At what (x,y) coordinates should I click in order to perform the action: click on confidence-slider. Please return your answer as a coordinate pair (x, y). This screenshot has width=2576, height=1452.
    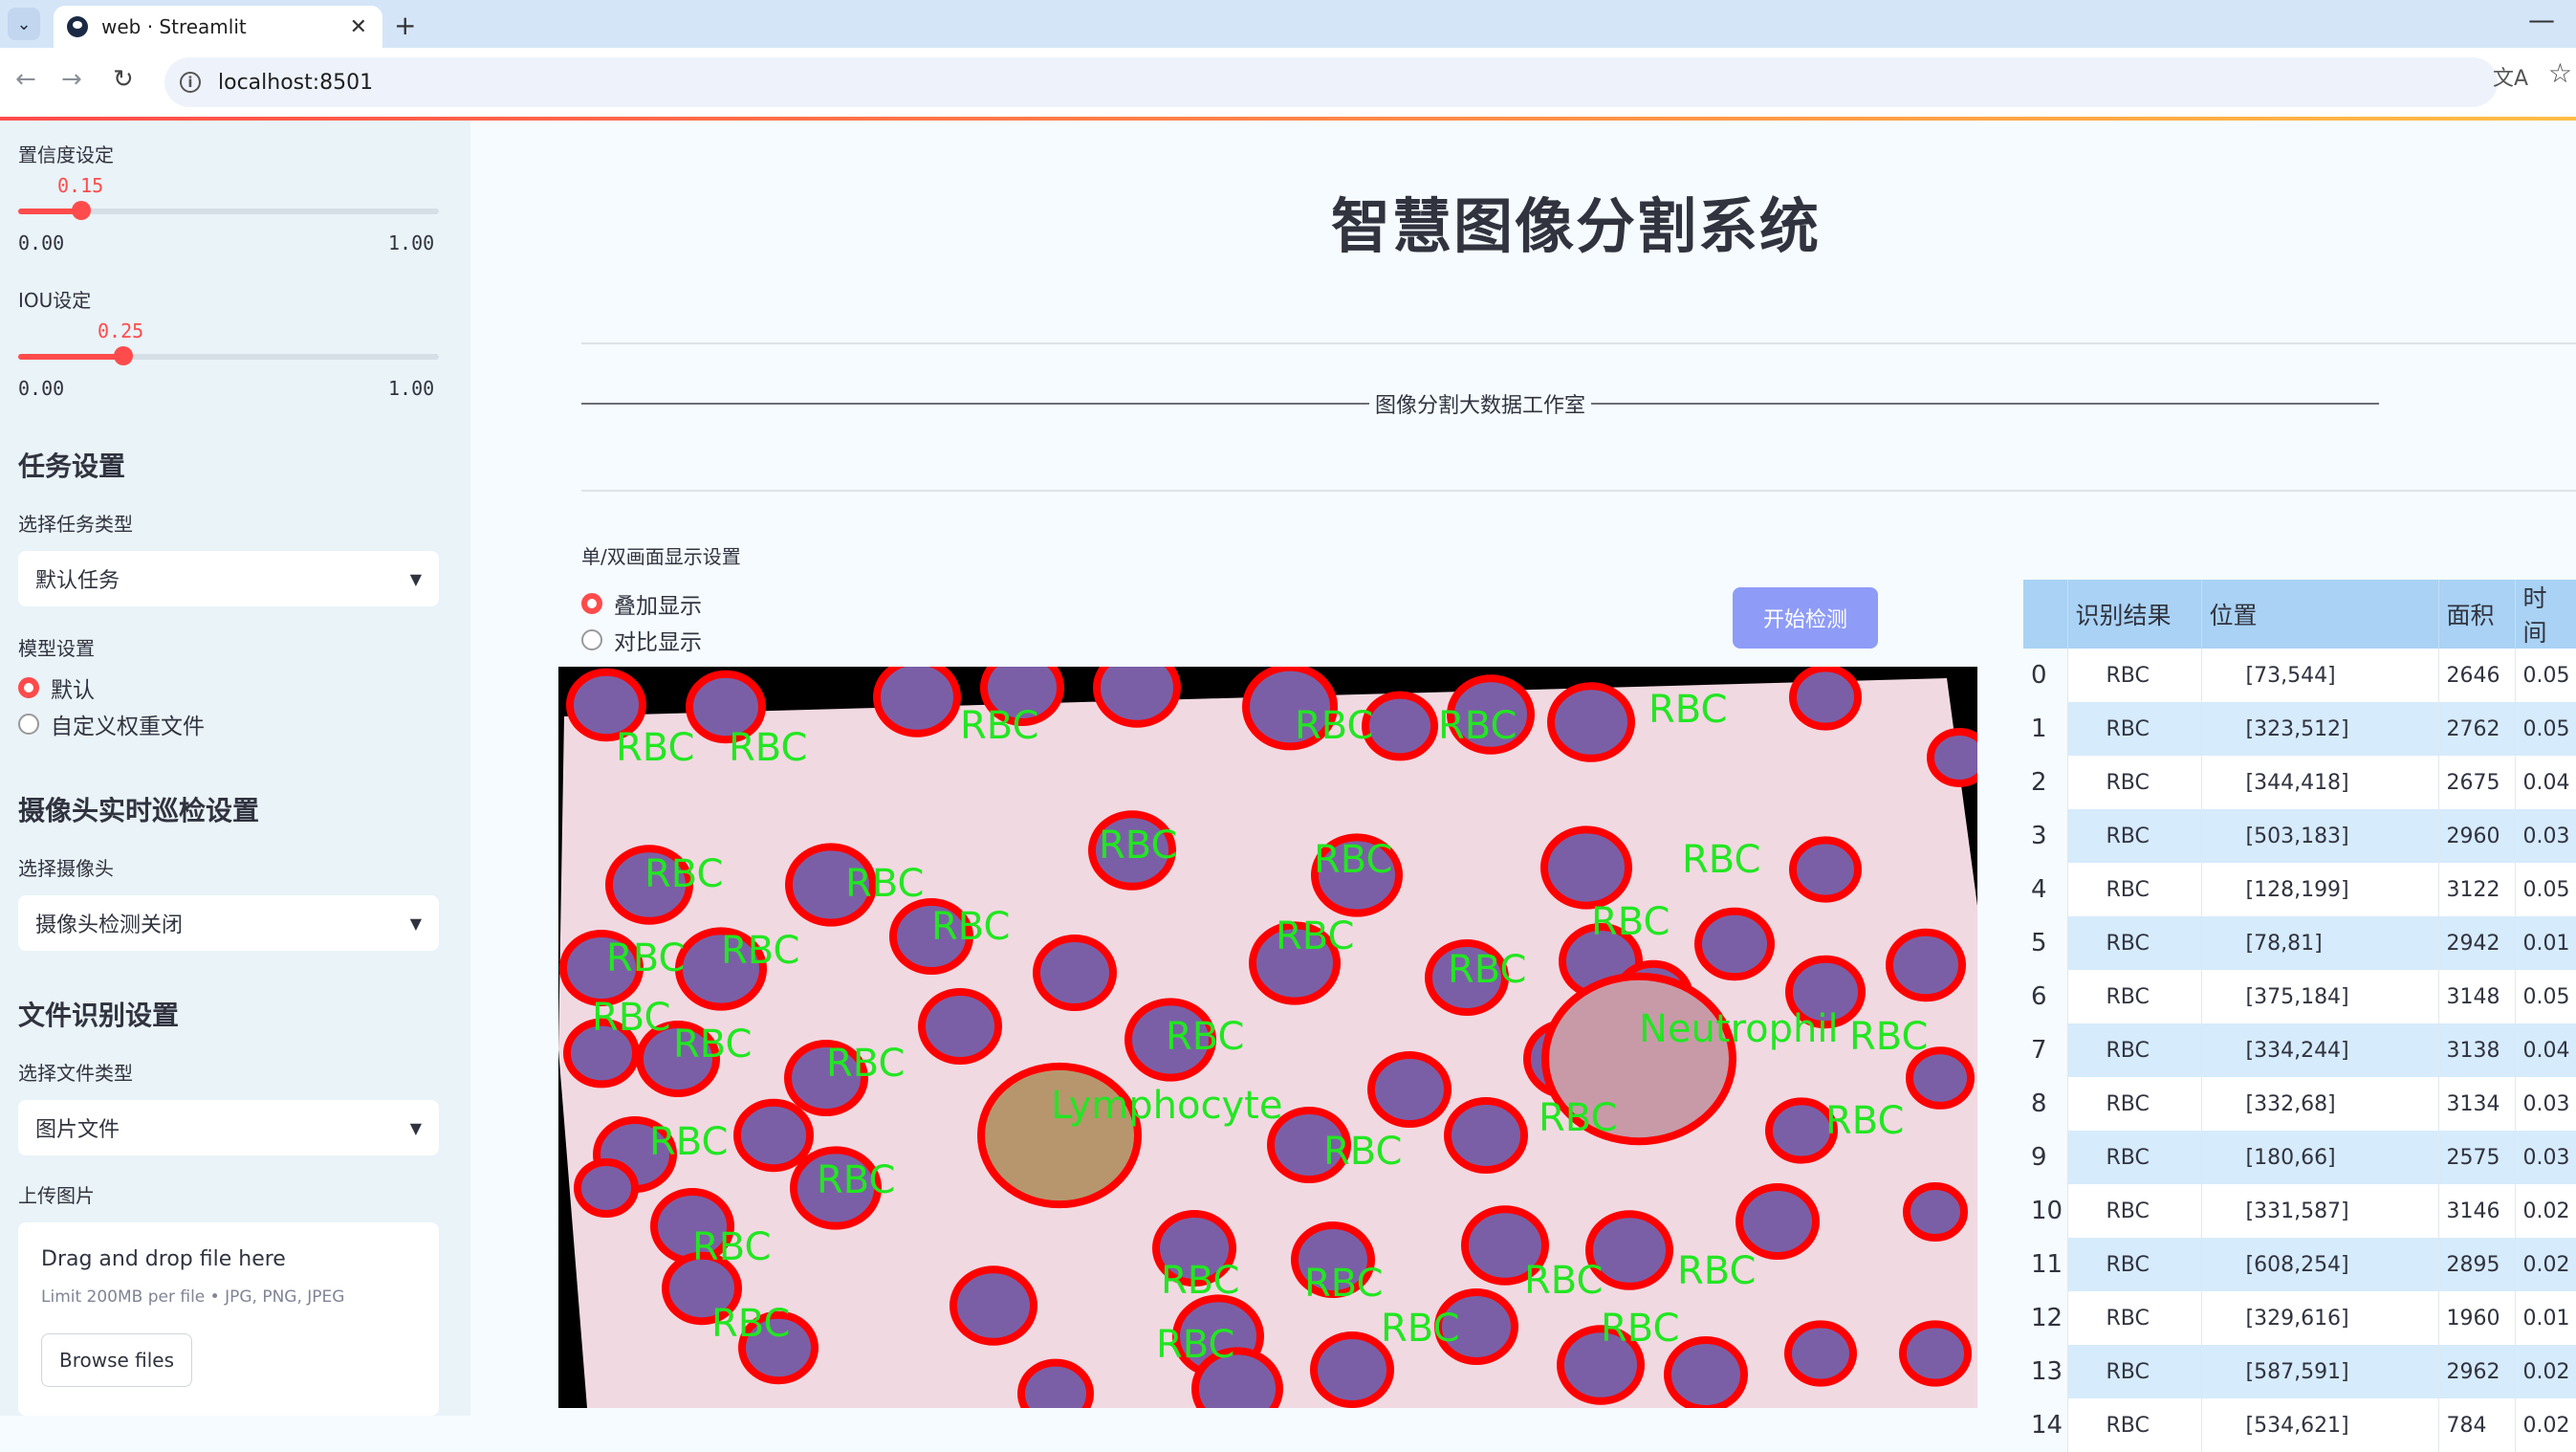
    Looking at the image, I should click on (228, 210).